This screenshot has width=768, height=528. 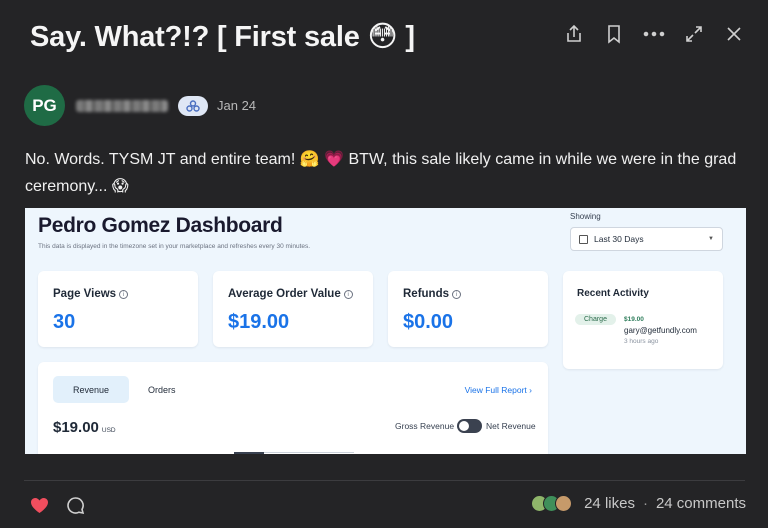 I want to click on reaction-actions, so click(x=57, y=505).